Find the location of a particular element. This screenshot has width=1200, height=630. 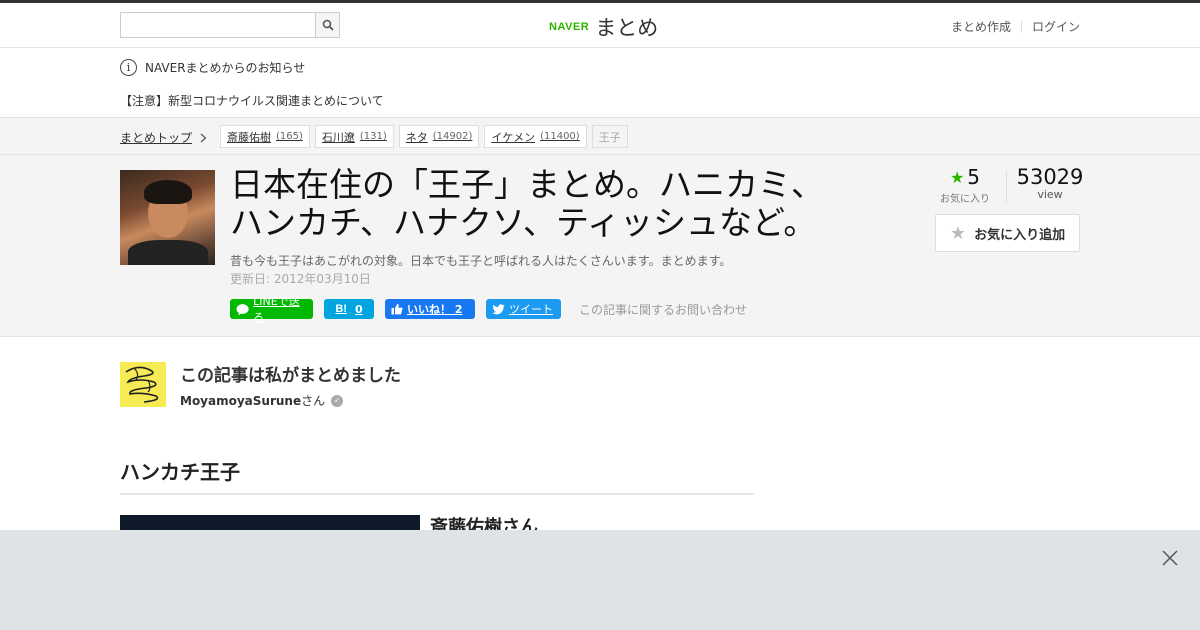

twitter-tweet-button: ツイート is located at coordinates (523, 309).